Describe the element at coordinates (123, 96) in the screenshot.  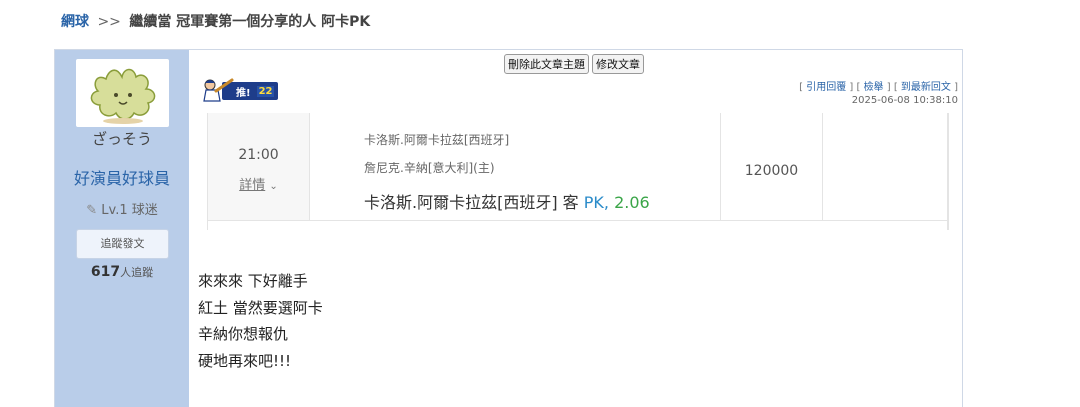
I see `avatar-grass-icon` at that location.